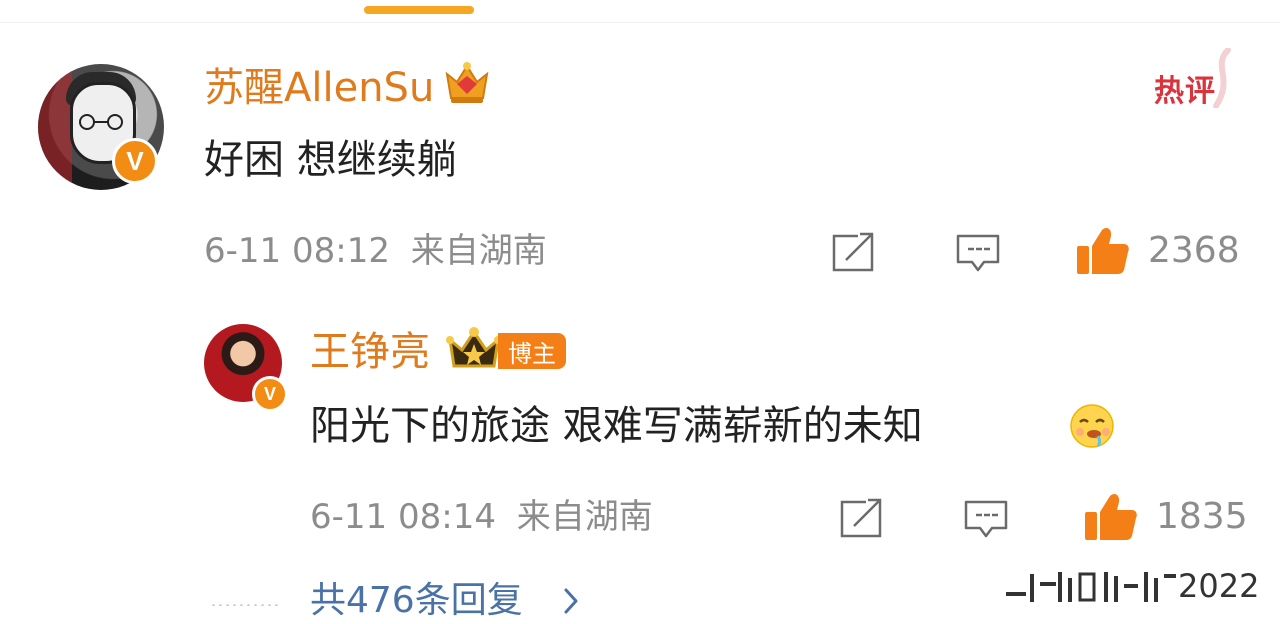  Describe the element at coordinates (640, 22) in the screenshot. I see `top-divider` at that location.